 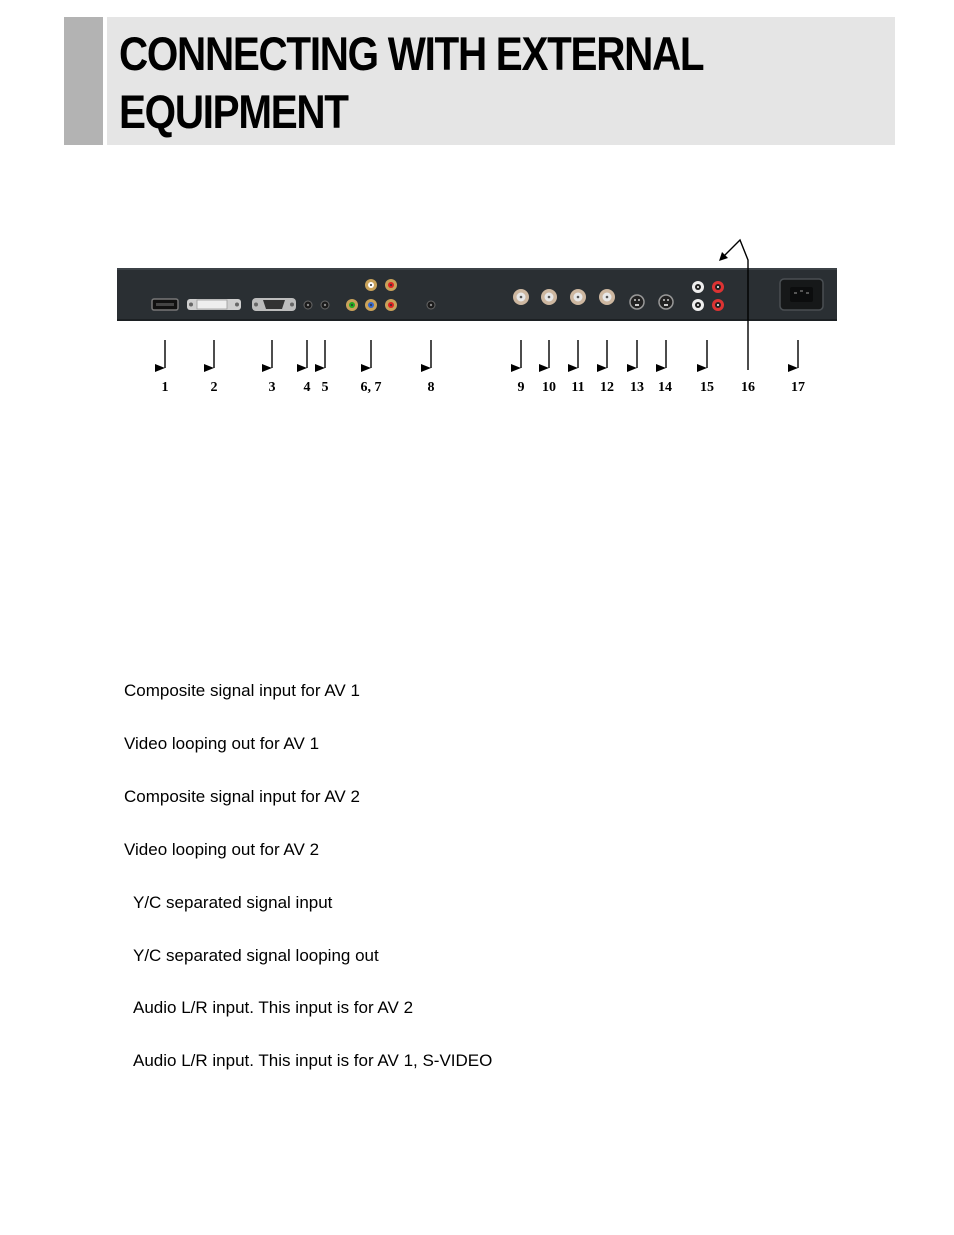 What do you see at coordinates (665, 387) in the screenshot?
I see `connector-label: 14` at bounding box center [665, 387].